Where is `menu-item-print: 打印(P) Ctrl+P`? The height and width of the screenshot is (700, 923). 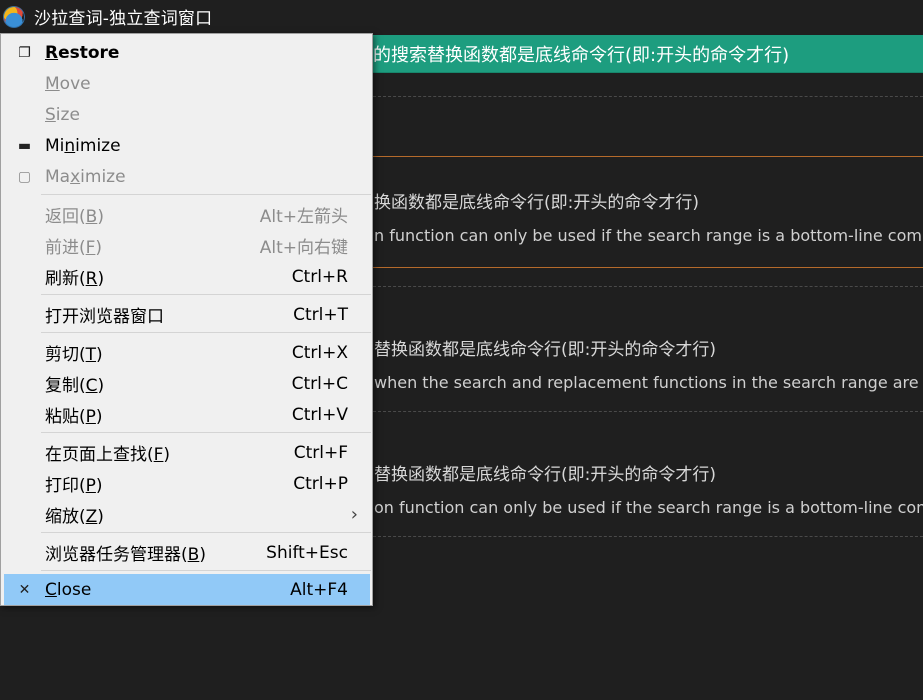 menu-item-print: 打印(P) Ctrl+P is located at coordinates (187, 483).